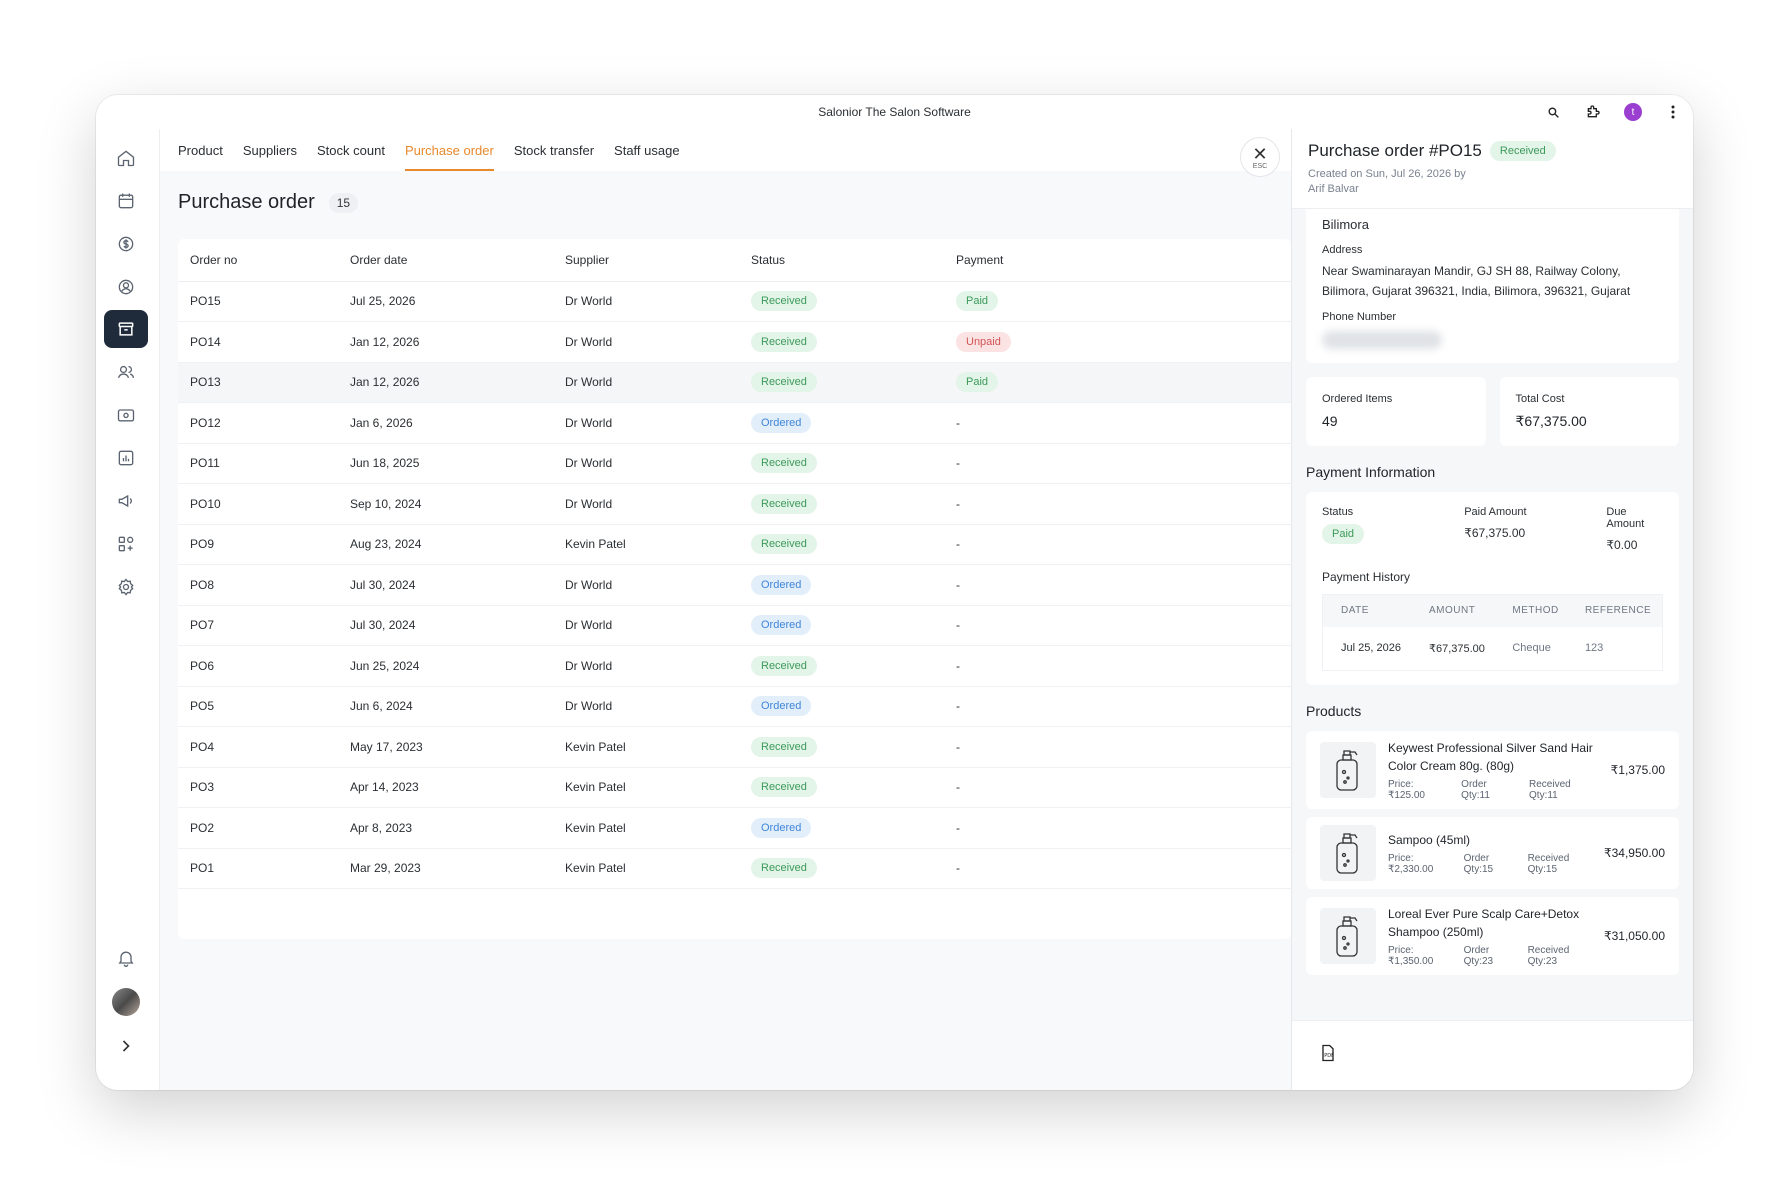 The image size is (1786, 1186). Describe the element at coordinates (1550, 790) in the screenshot. I see `product-received-qty: Received Qty:11` at that location.